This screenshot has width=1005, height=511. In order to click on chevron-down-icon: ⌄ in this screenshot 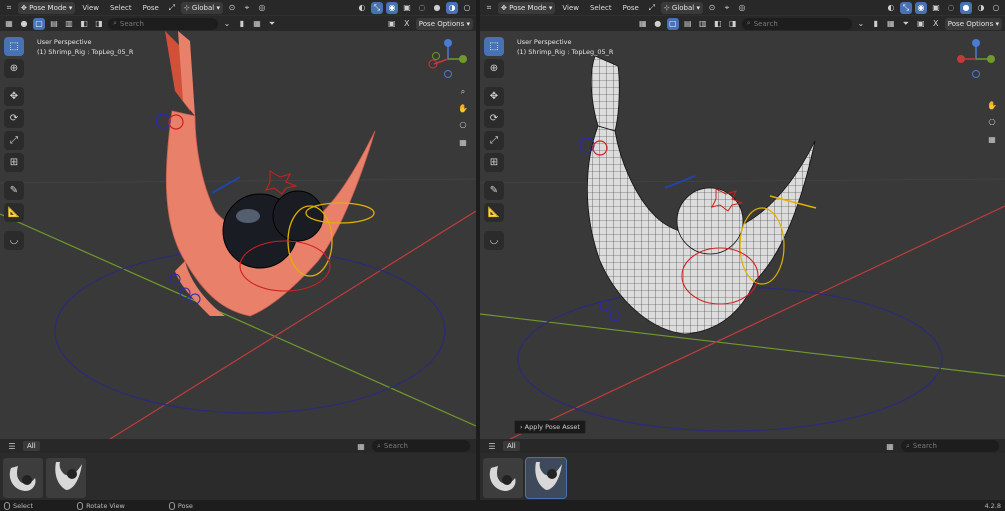, I will do `click(861, 24)`.